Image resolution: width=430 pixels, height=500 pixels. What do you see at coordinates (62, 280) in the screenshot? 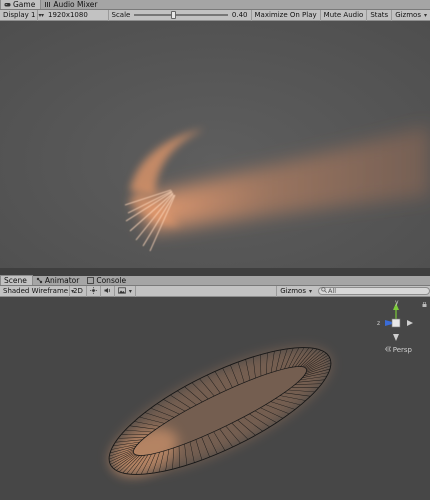
I see `tab-animator-label: Animator` at bounding box center [62, 280].